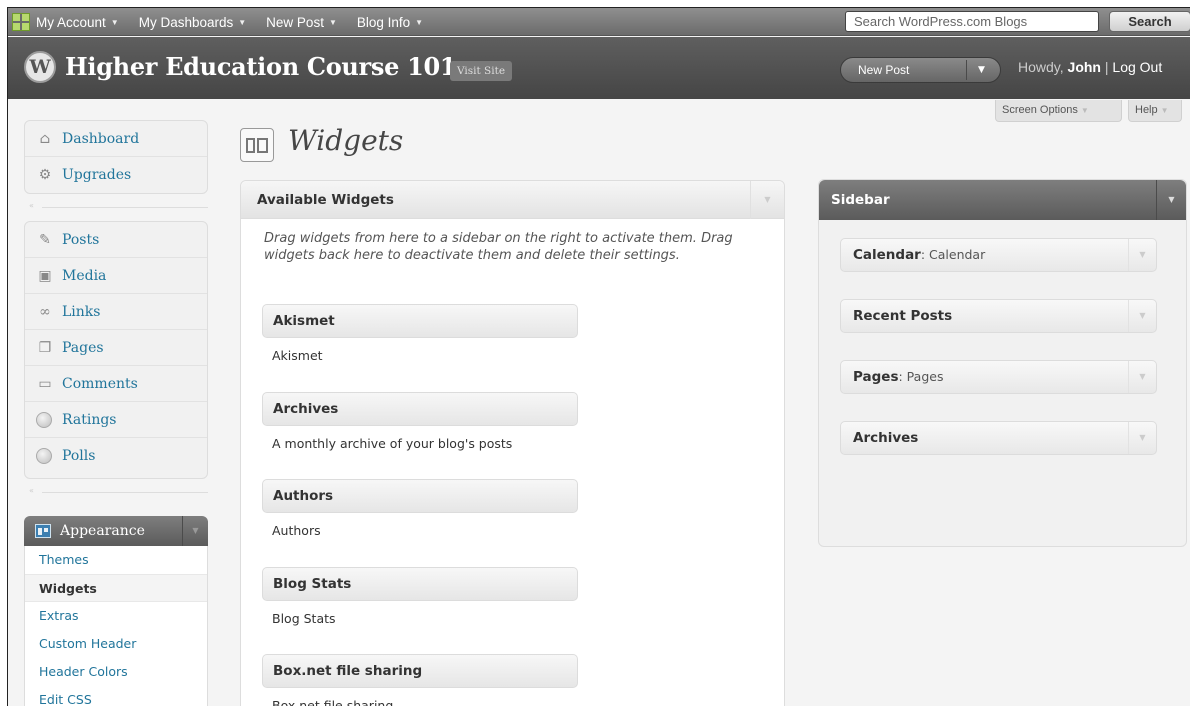 The height and width of the screenshot is (706, 1190). I want to click on widget-title: : Pages, so click(921, 376).